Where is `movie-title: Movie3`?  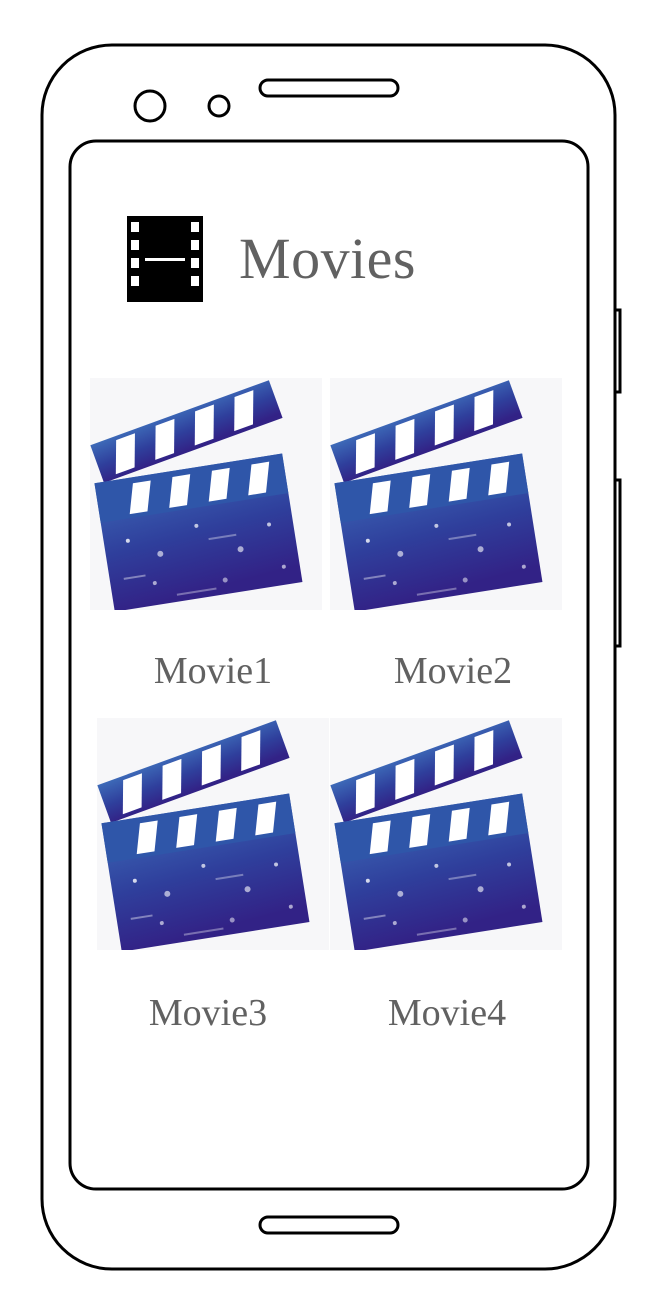
movie-title: Movie3 is located at coordinates (214, 1013).